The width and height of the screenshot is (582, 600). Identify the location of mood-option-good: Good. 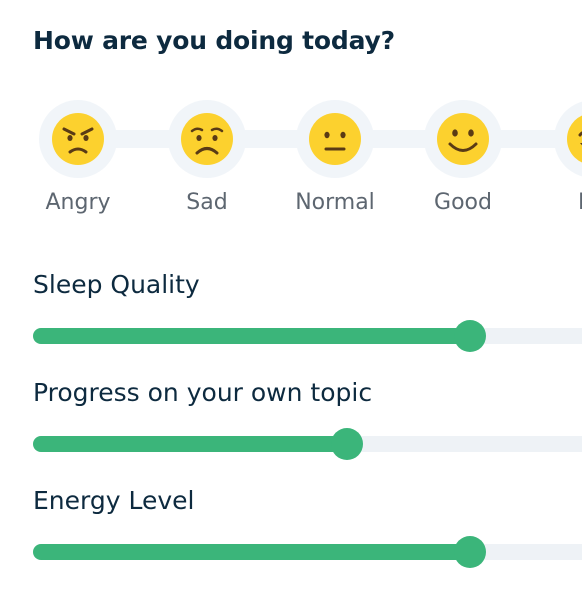
(463, 157).